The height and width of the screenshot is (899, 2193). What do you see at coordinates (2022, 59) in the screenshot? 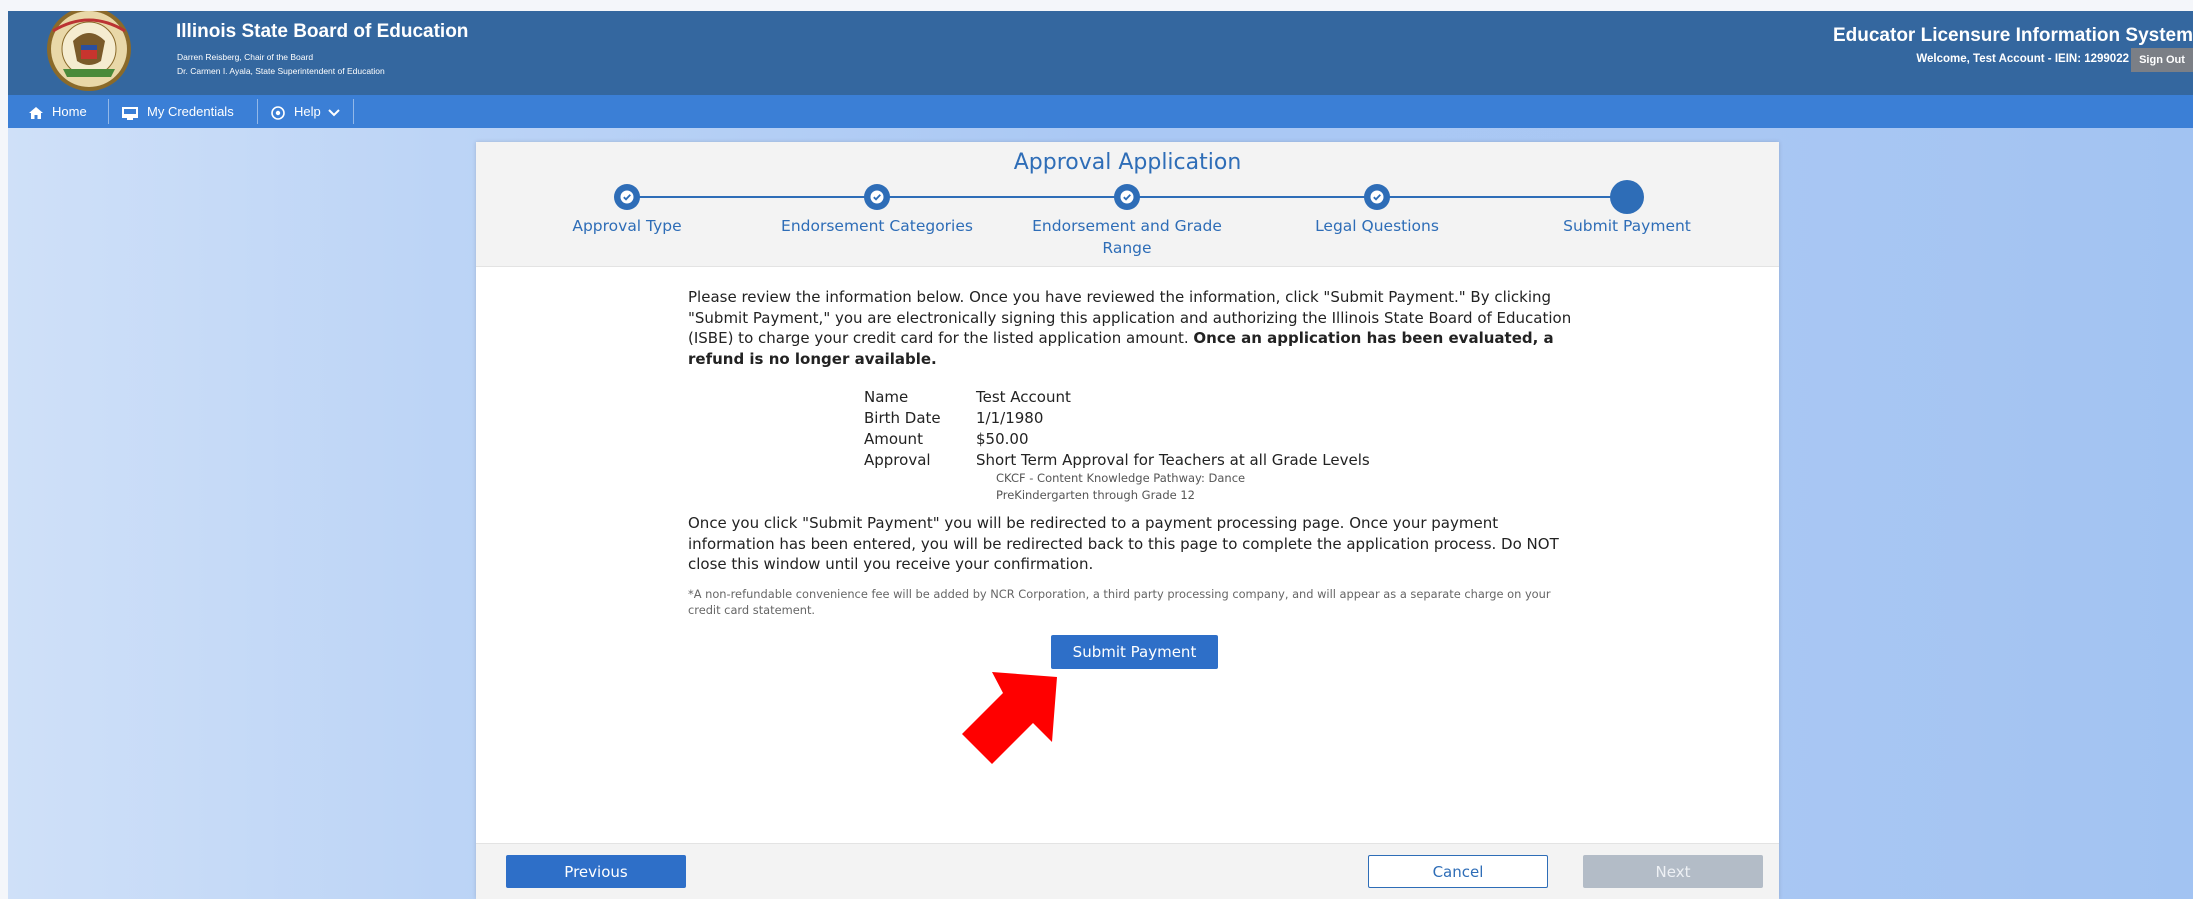
I see `welcome-text: Welcome, Test Account - IEIN: 1299022` at bounding box center [2022, 59].